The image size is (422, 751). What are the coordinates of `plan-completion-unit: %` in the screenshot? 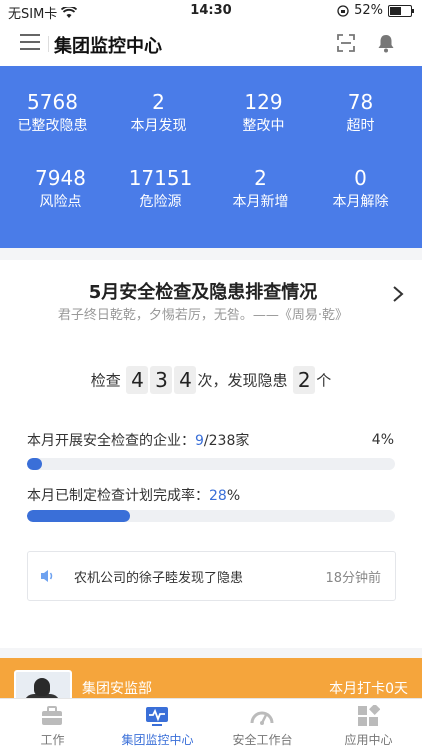 It's located at (233, 496).